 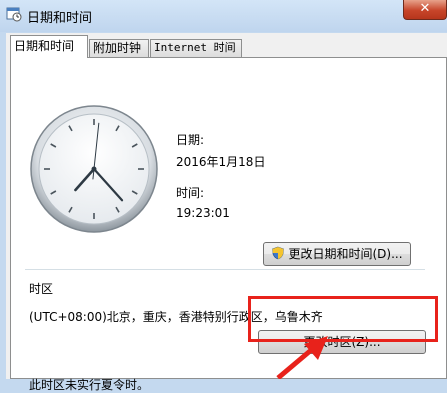 I want to click on date-value: 2016年1月18日, so click(x=221, y=162).